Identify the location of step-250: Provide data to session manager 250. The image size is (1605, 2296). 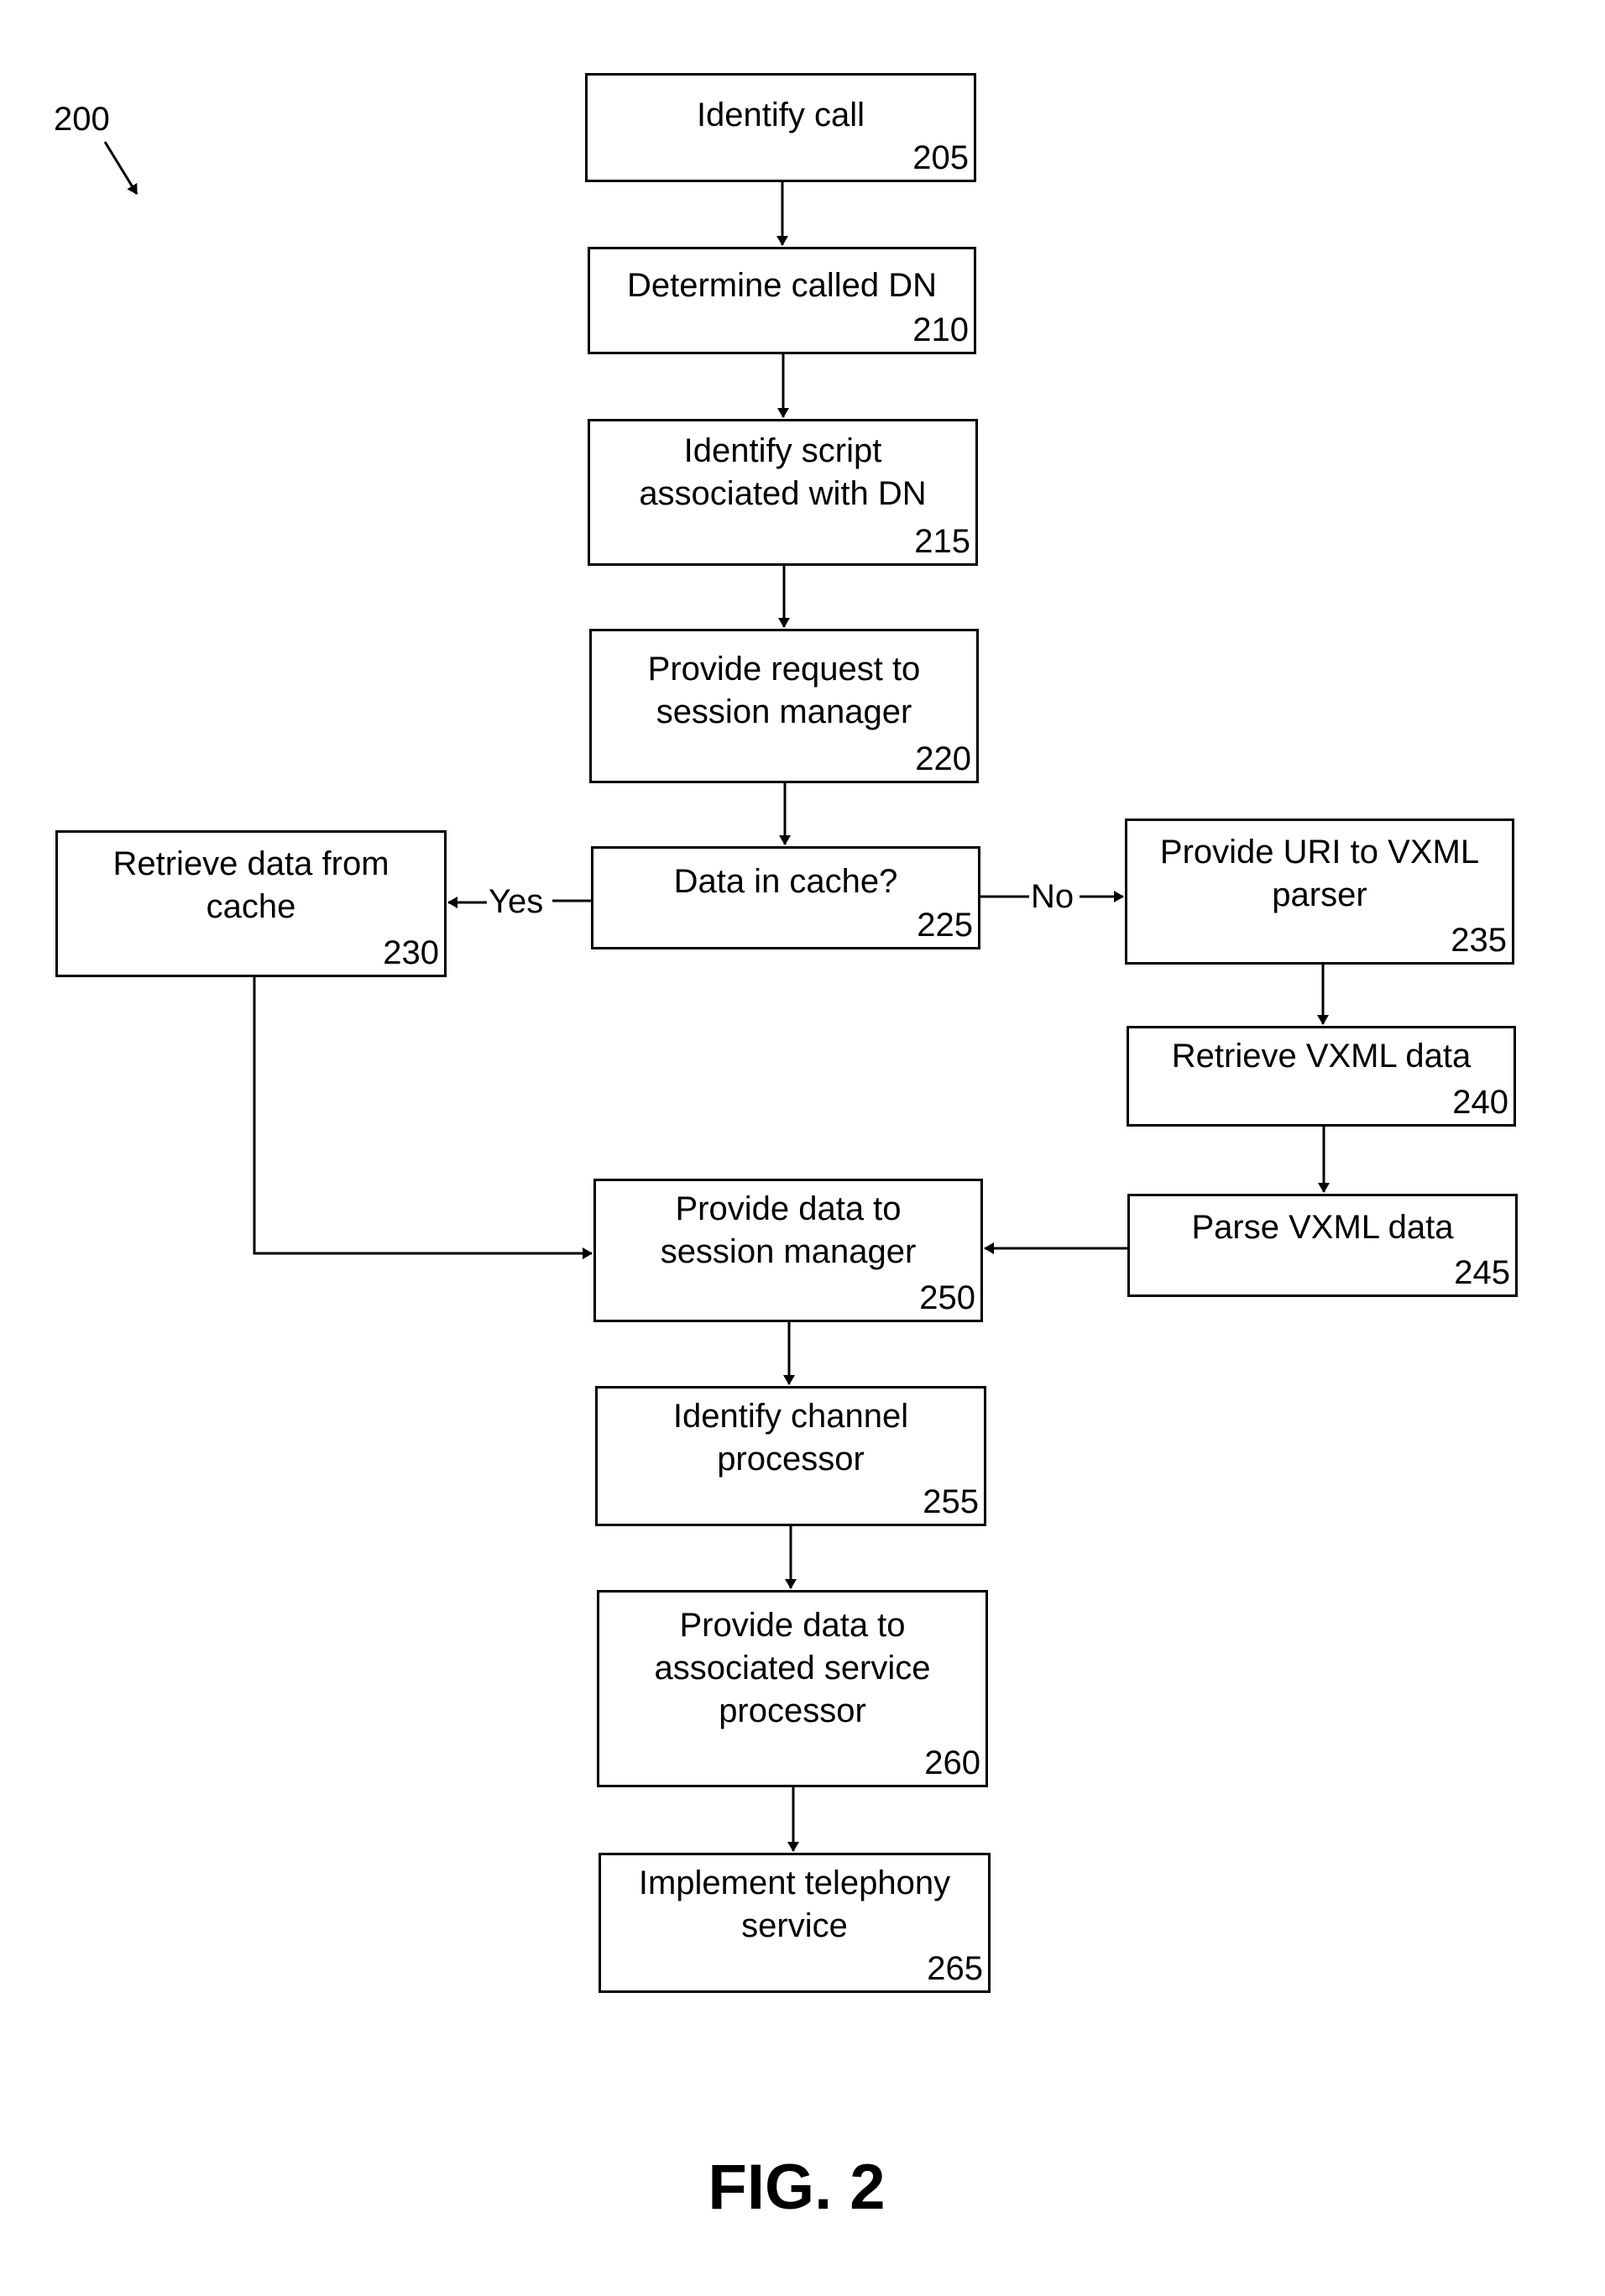
(788, 1250).